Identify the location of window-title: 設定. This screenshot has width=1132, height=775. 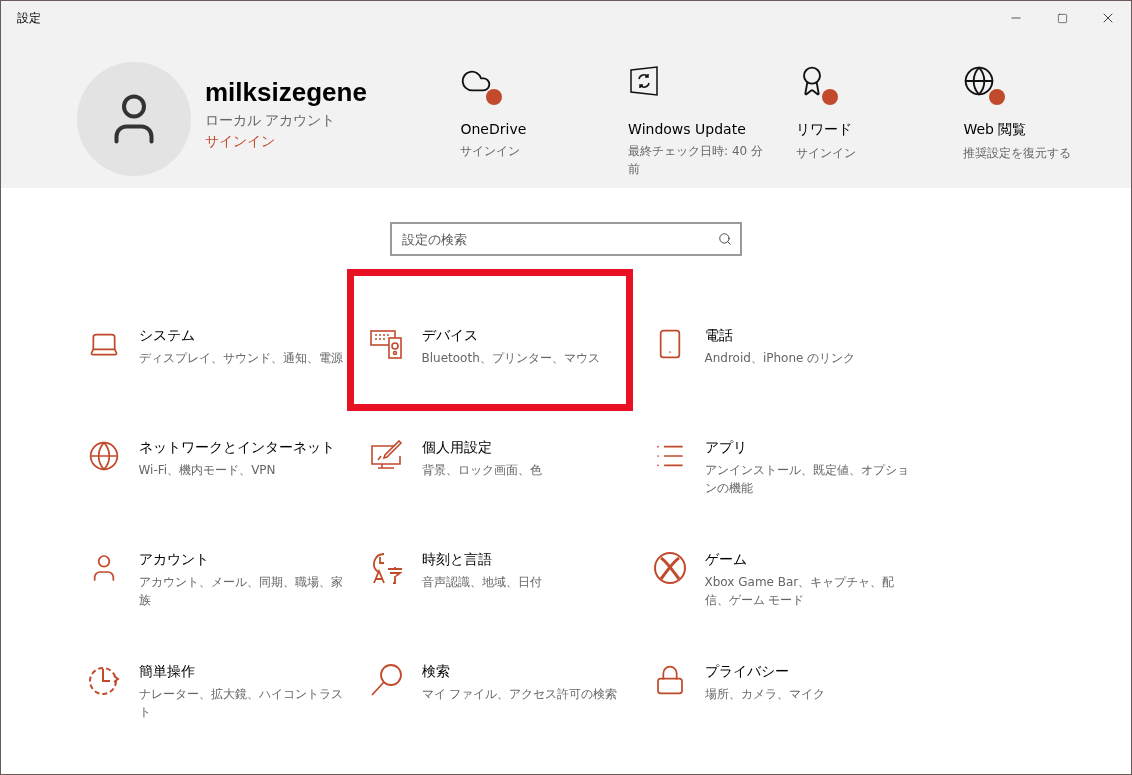
(29, 18).